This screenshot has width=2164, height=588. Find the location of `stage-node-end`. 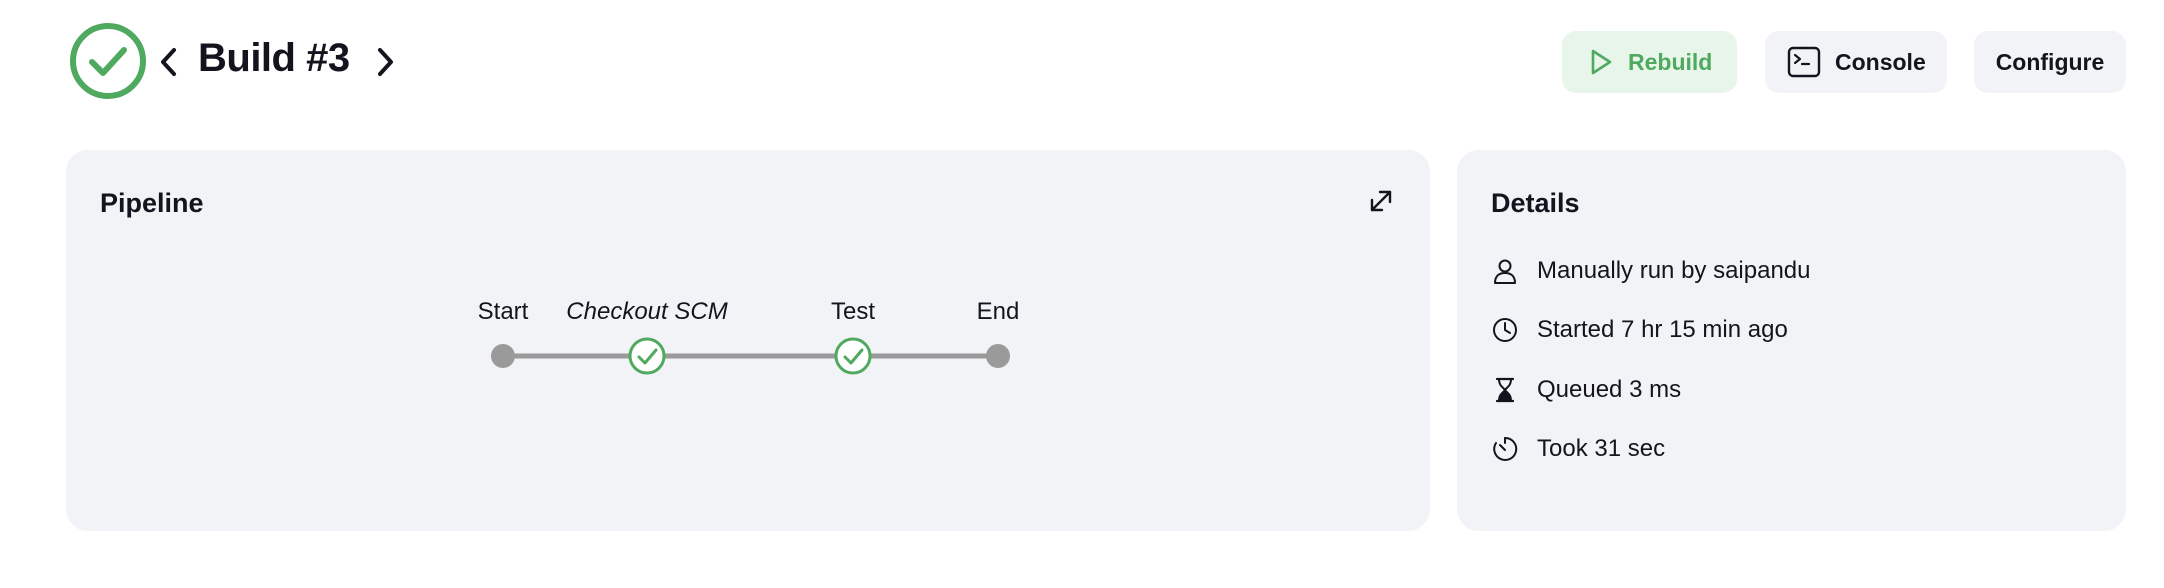

stage-node-end is located at coordinates (998, 356).